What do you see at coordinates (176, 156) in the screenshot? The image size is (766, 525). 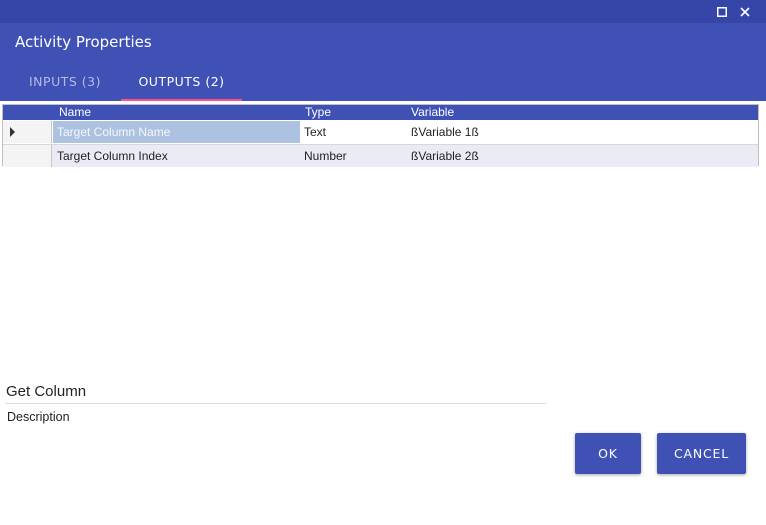 I see `cell-name: Target Column Index` at bounding box center [176, 156].